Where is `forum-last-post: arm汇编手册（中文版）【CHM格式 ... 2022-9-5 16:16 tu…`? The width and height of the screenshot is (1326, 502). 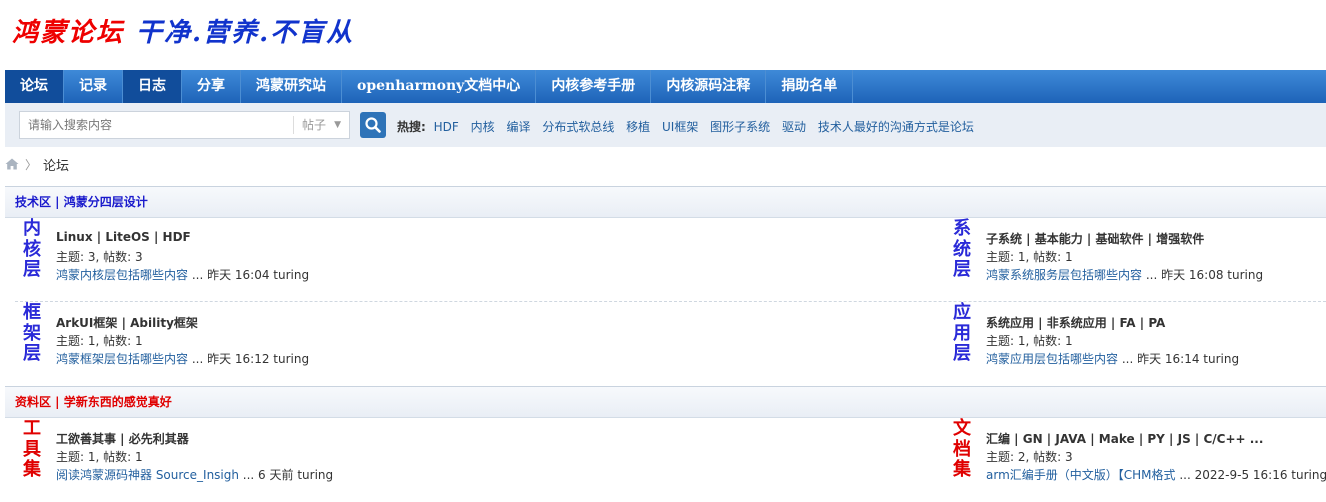
forum-last-post: arm汇编手册（中文版）【CHM格式 ... 2022-9-5 16:16 tu… is located at coordinates (1156, 474).